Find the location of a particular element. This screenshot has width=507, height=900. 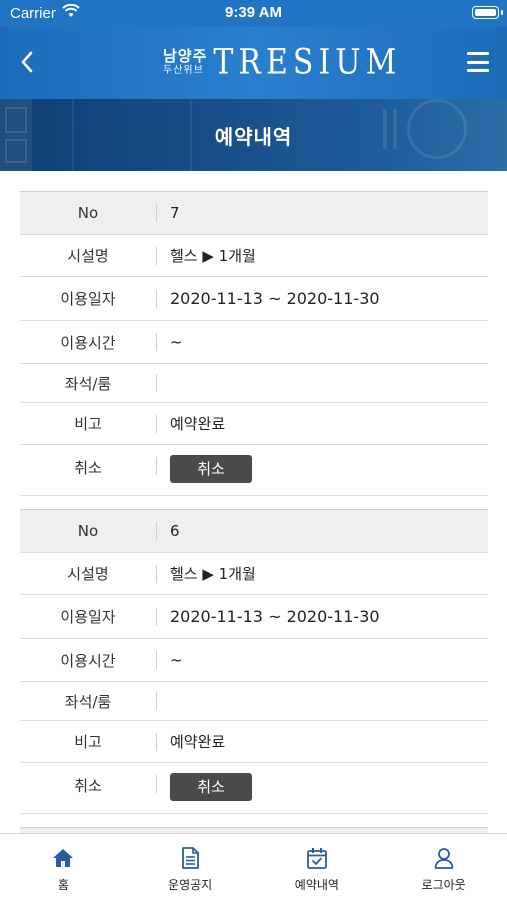

app-header: 남양주 두산위브 TRESIUM is located at coordinates (253, 63).